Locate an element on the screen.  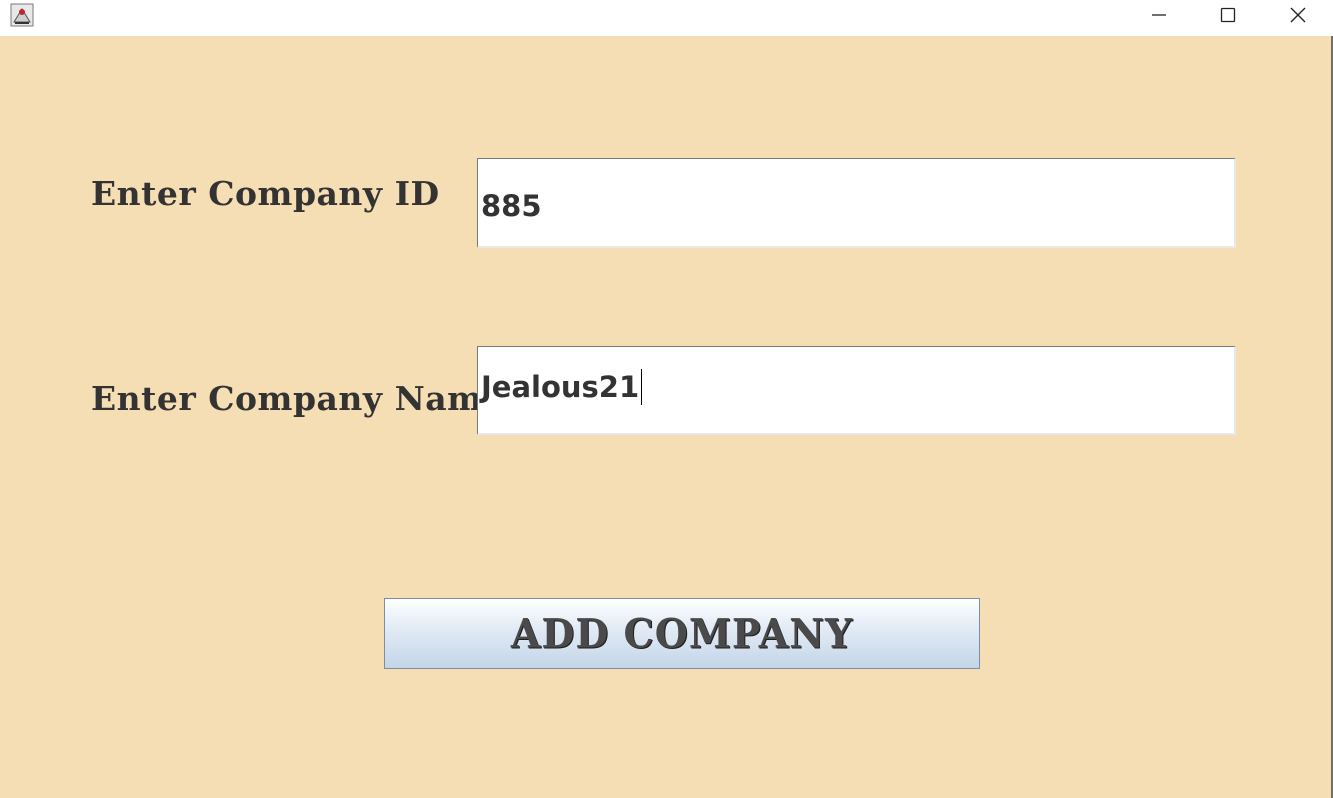
company-id-label: Enter Company ID is located at coordinates (265, 193).